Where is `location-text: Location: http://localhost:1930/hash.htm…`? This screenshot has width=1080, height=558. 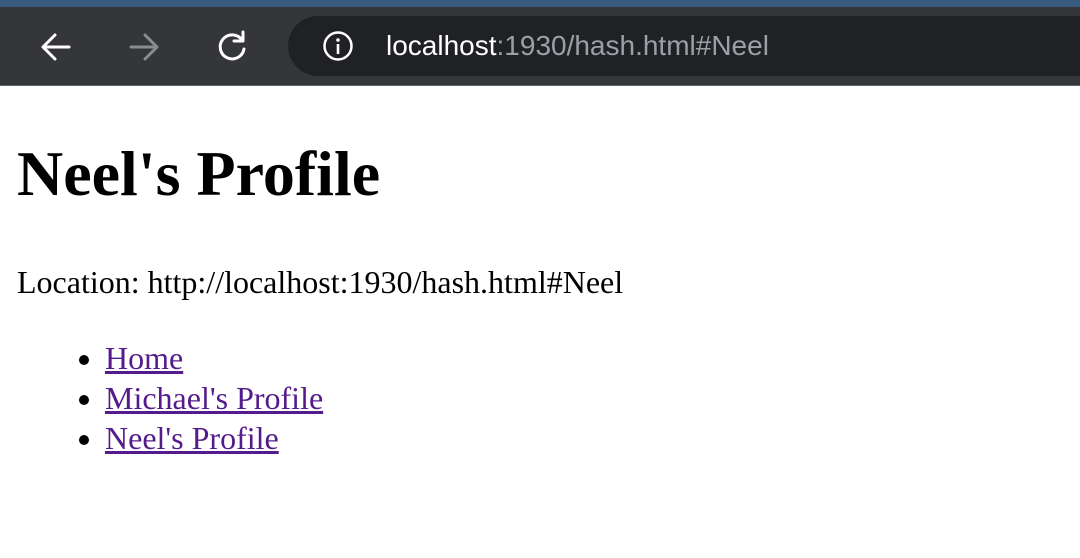 location-text: Location: http://localhost:1930/hash.htm… is located at coordinates (320, 282).